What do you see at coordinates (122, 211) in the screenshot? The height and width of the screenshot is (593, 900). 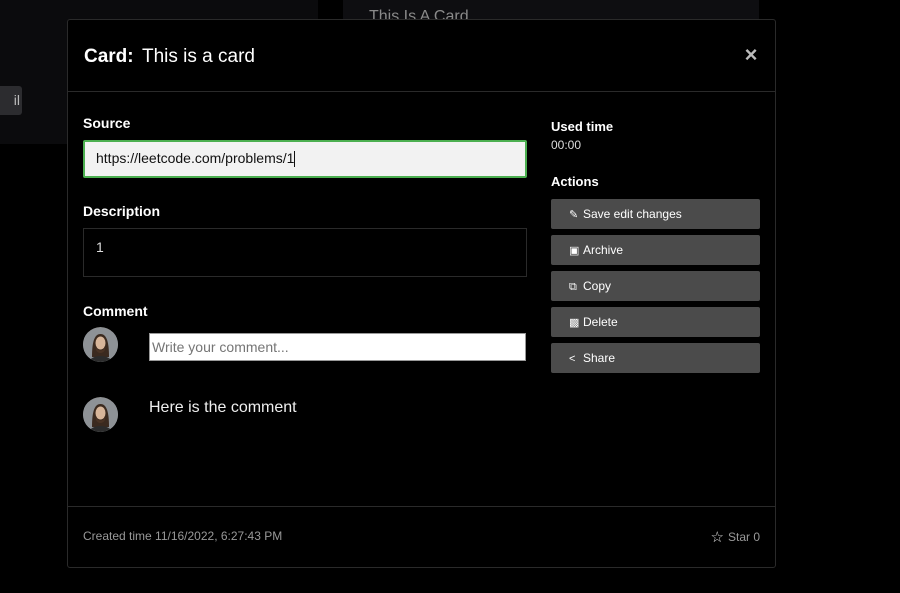 I see `description-label: Description` at bounding box center [122, 211].